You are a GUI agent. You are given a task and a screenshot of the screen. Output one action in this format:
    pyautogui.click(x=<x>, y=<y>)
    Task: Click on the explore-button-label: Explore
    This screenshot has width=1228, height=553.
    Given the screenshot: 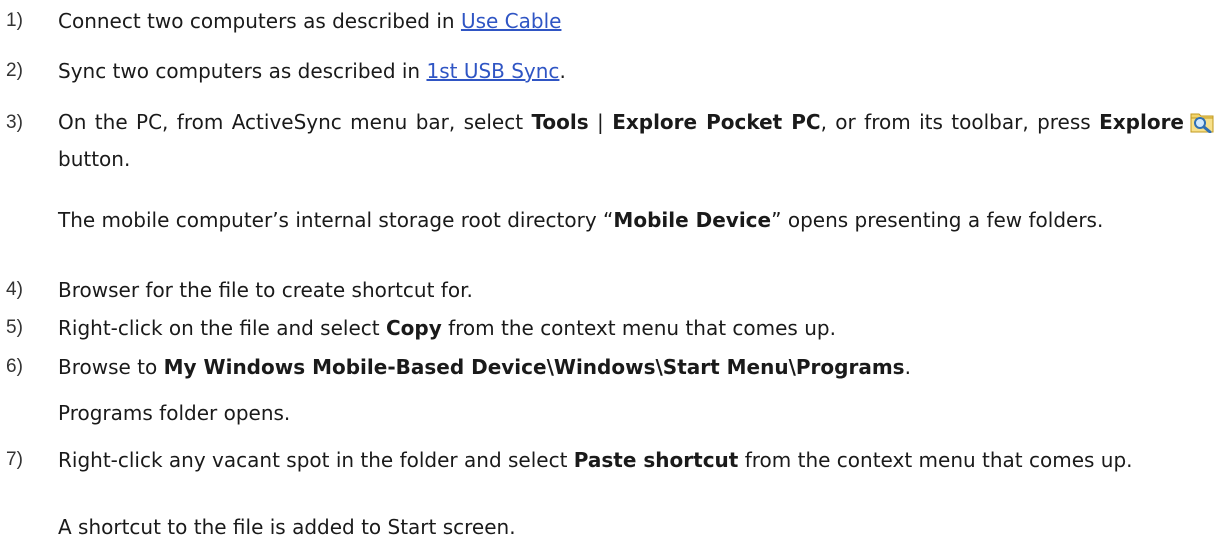 What is the action you would take?
    pyautogui.click(x=1141, y=122)
    